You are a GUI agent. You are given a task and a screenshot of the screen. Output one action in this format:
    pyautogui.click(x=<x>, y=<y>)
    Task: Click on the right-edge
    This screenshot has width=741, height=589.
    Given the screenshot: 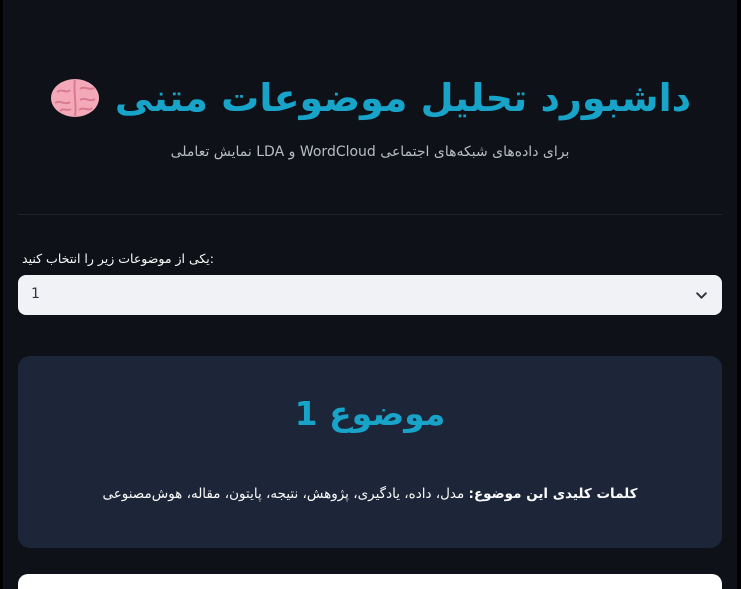 What is the action you would take?
    pyautogui.click(x=739, y=294)
    